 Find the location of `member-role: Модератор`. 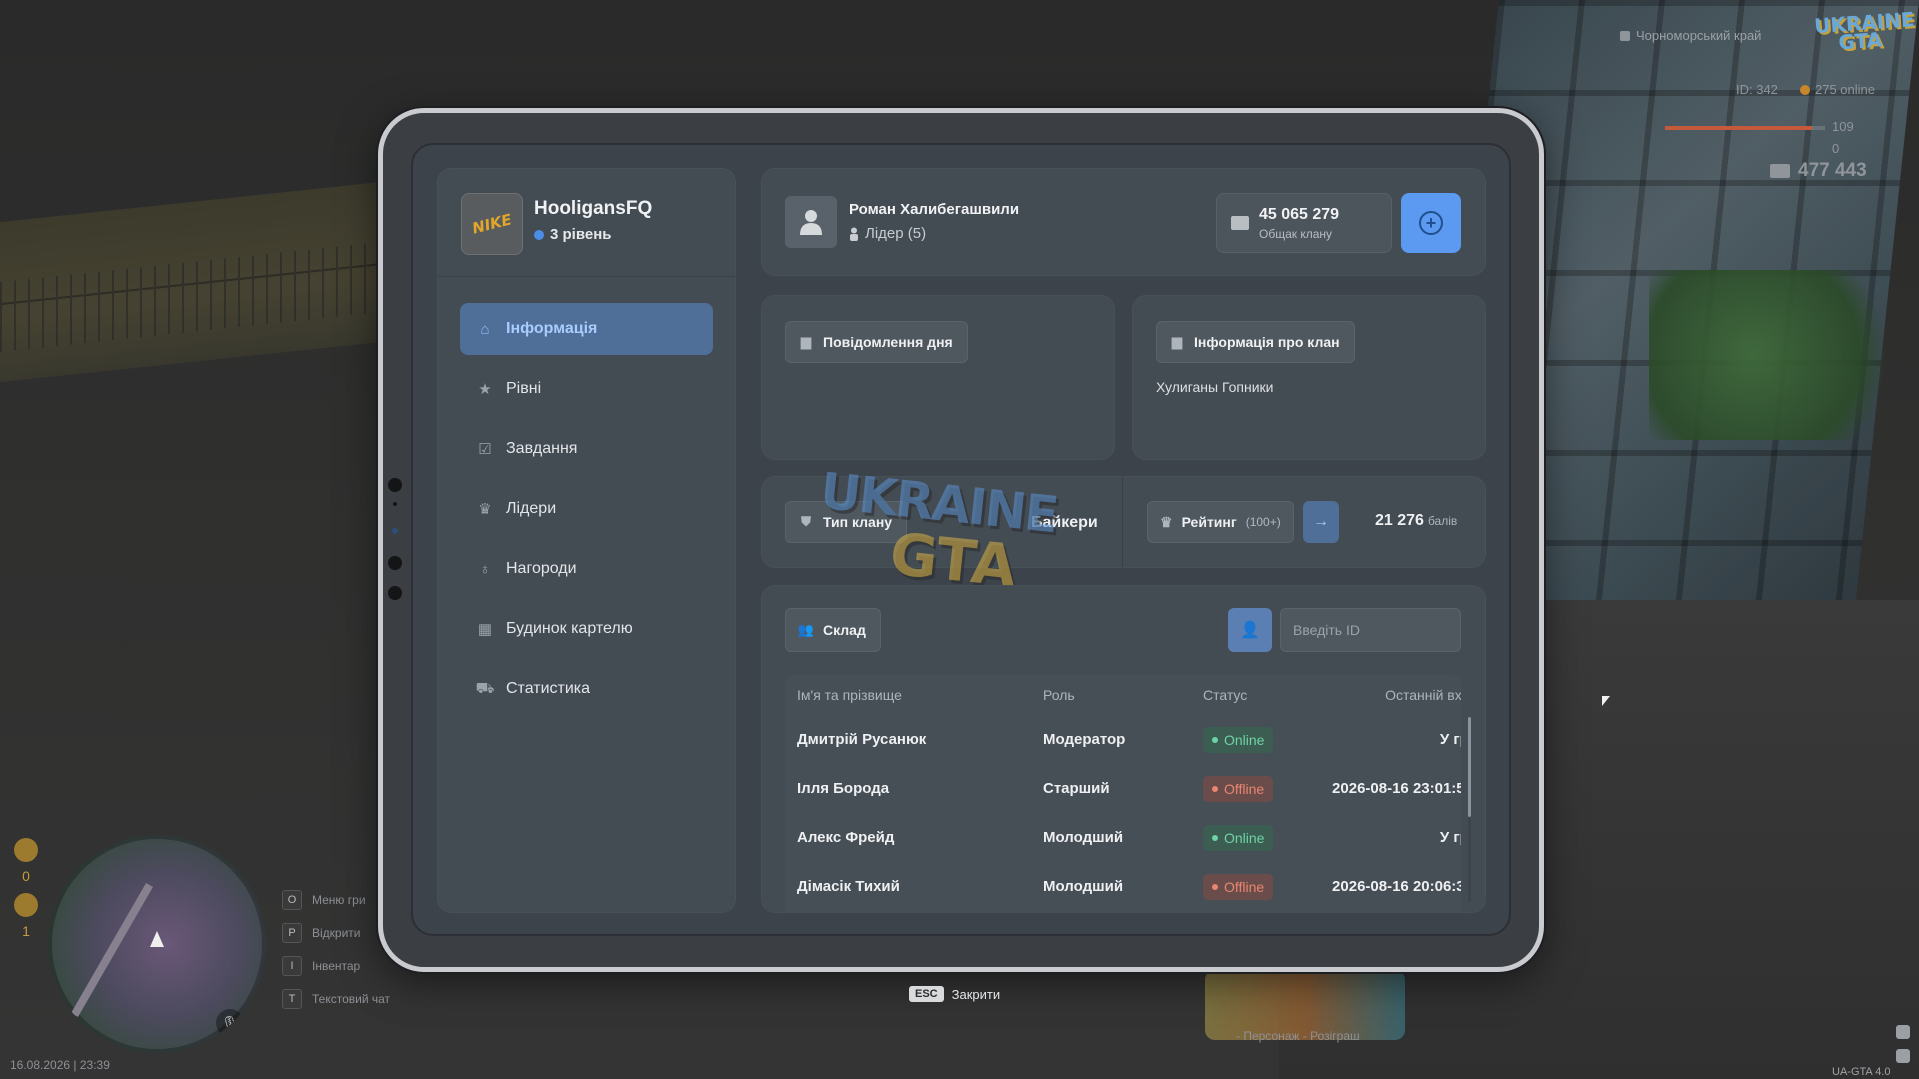

member-role: Модератор is located at coordinates (1084, 739).